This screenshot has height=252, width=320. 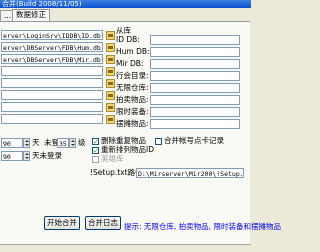 What do you see at coordinates (52, 35) in the screenshot?
I see `main-id-db-field: erver\LoginSrv\IDDB\ID.db` at bounding box center [52, 35].